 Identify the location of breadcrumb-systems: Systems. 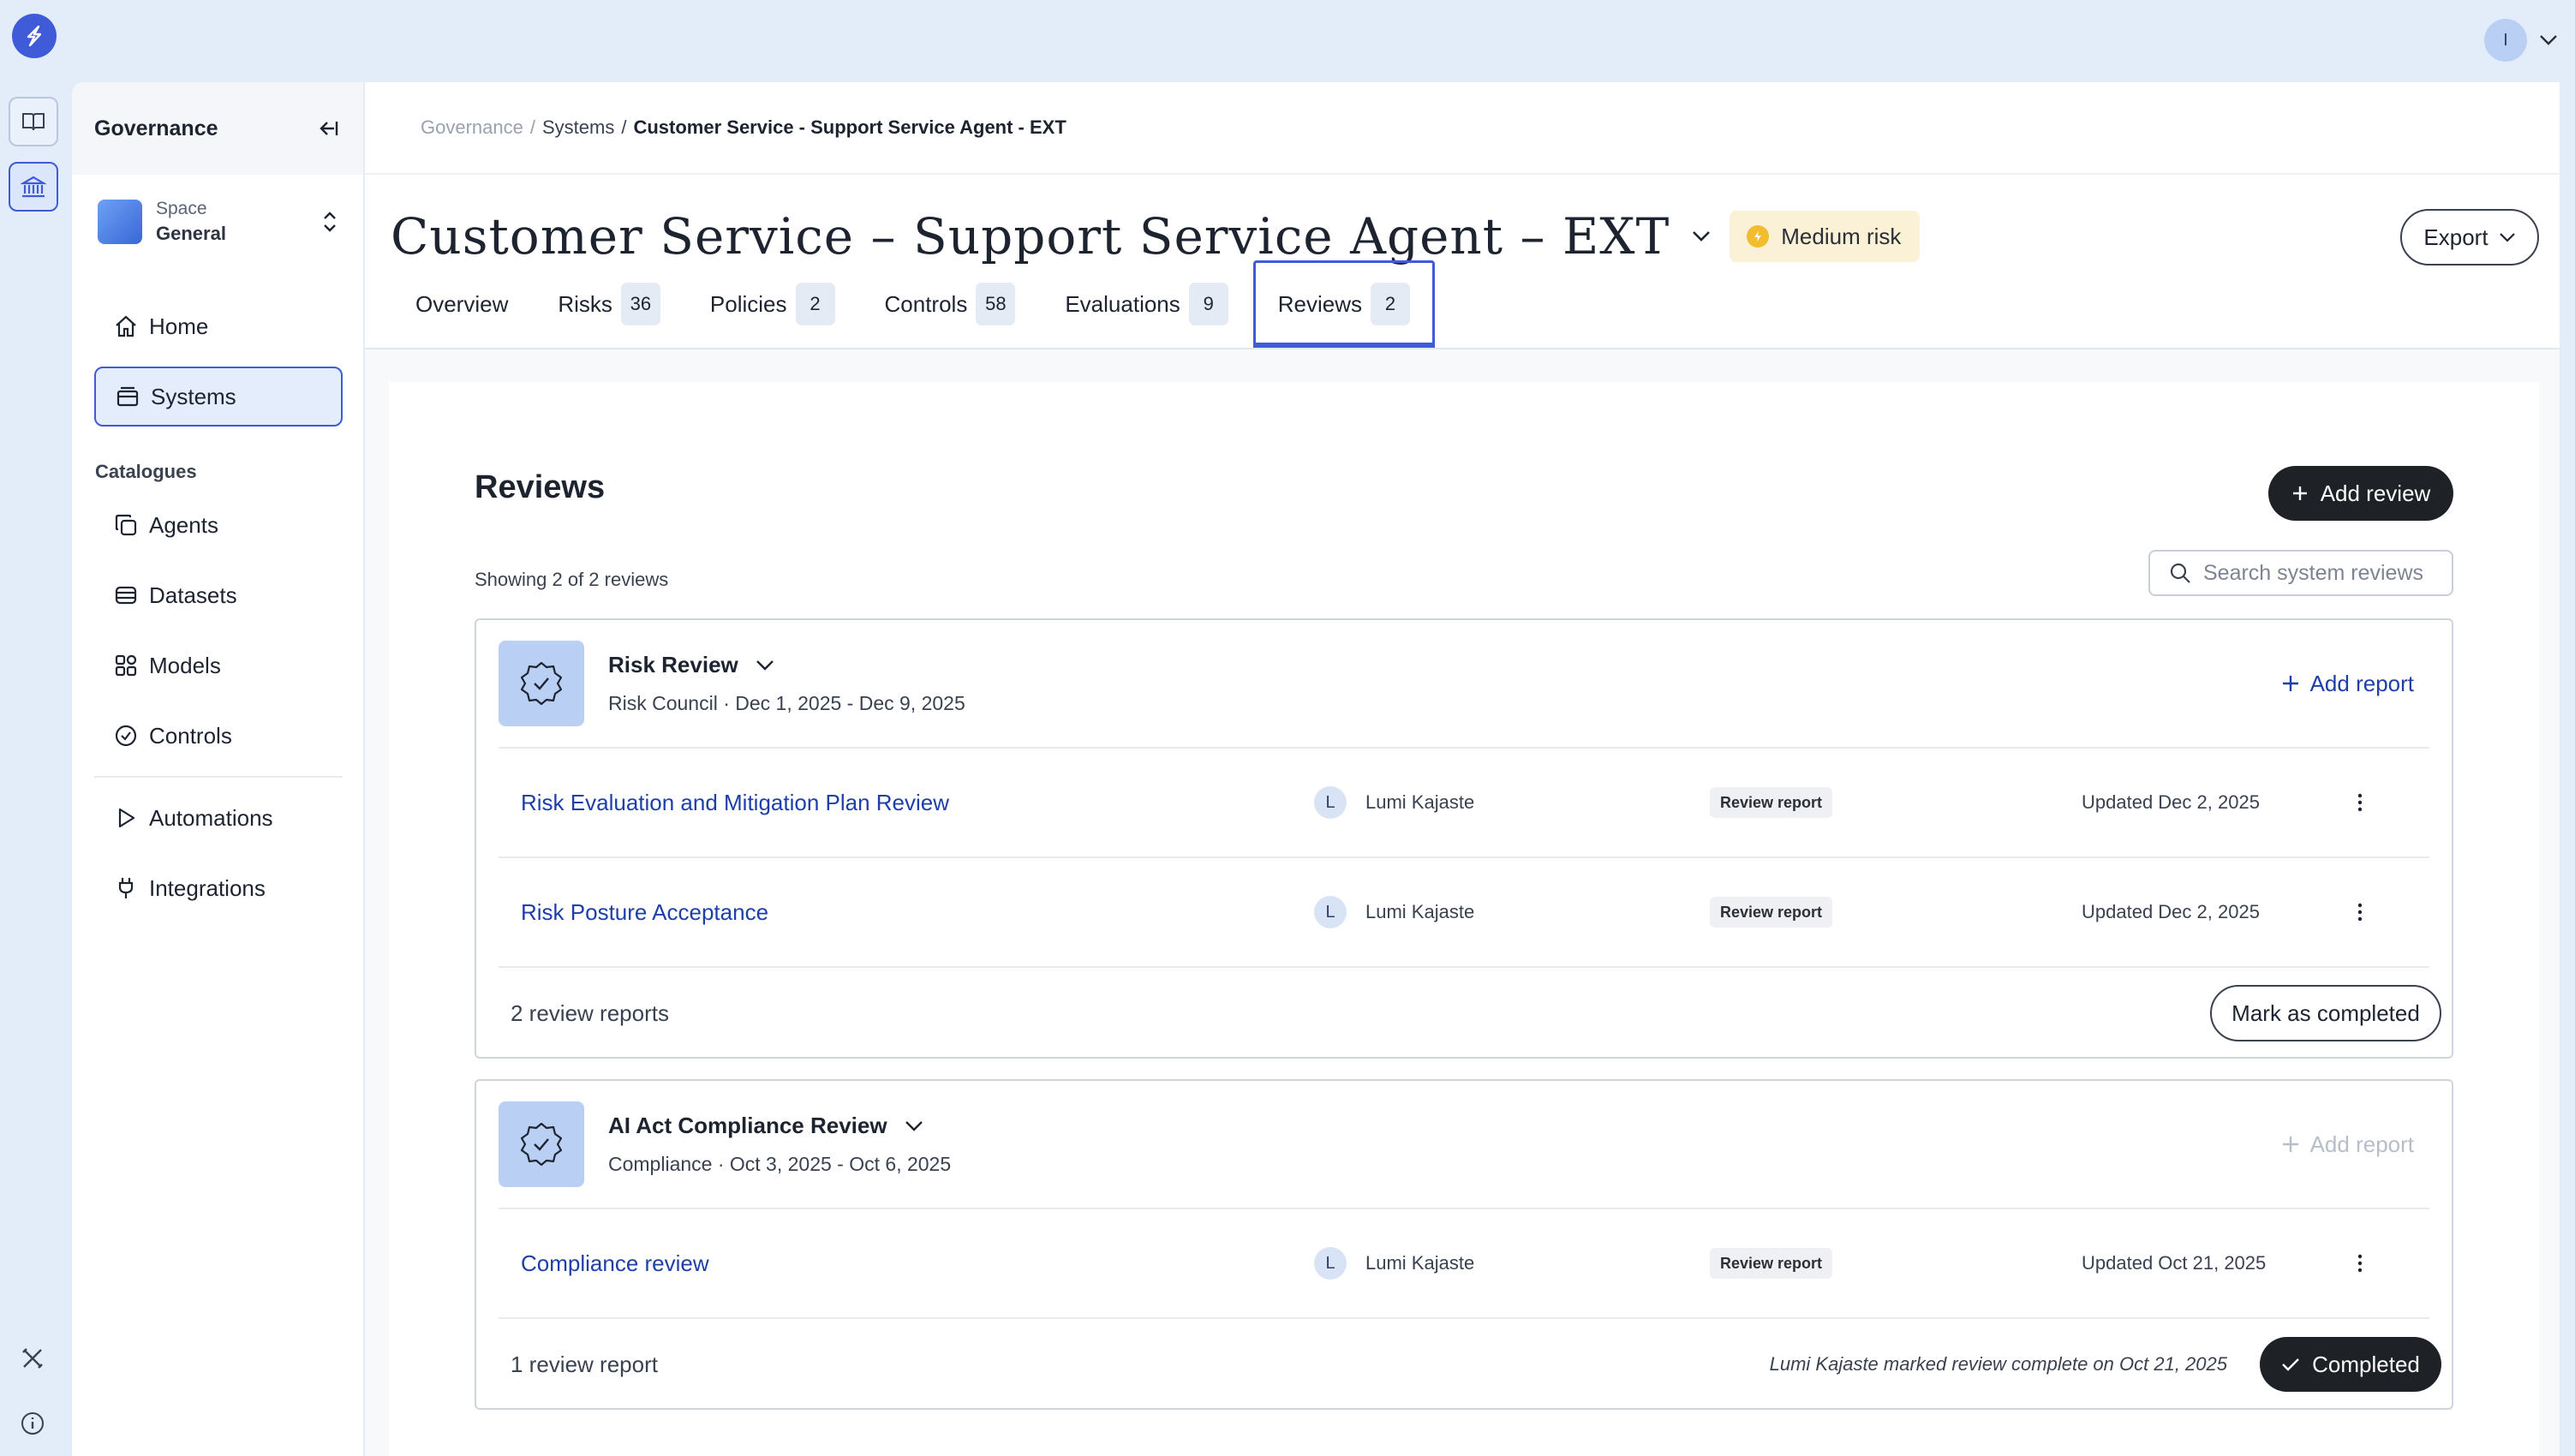
(578, 127).